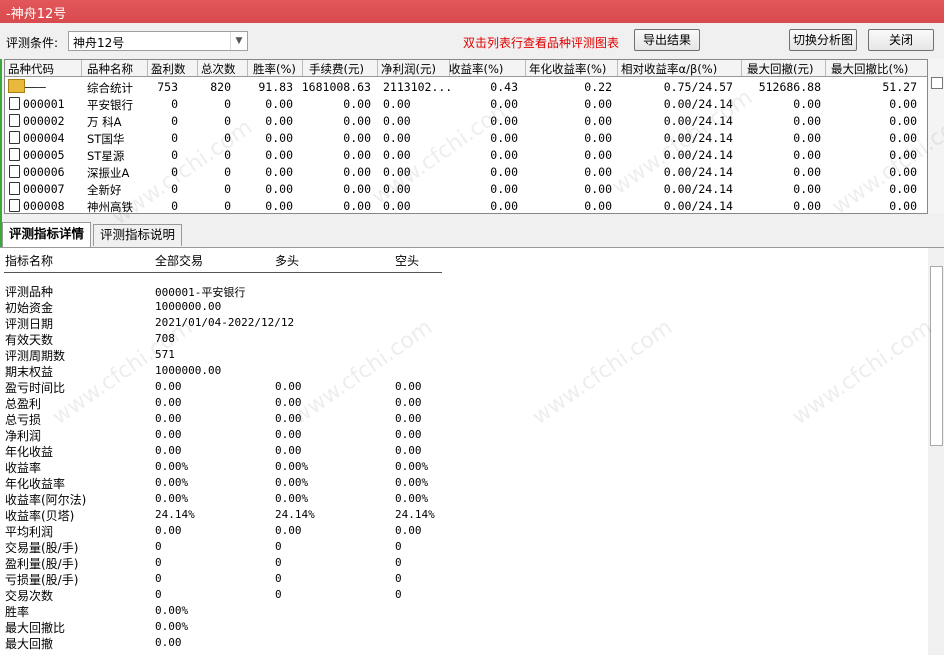 The height and width of the screenshot is (655, 944). Describe the element at coordinates (567, 69) in the screenshot. I see `column-header: 年化收益率(%)` at that location.